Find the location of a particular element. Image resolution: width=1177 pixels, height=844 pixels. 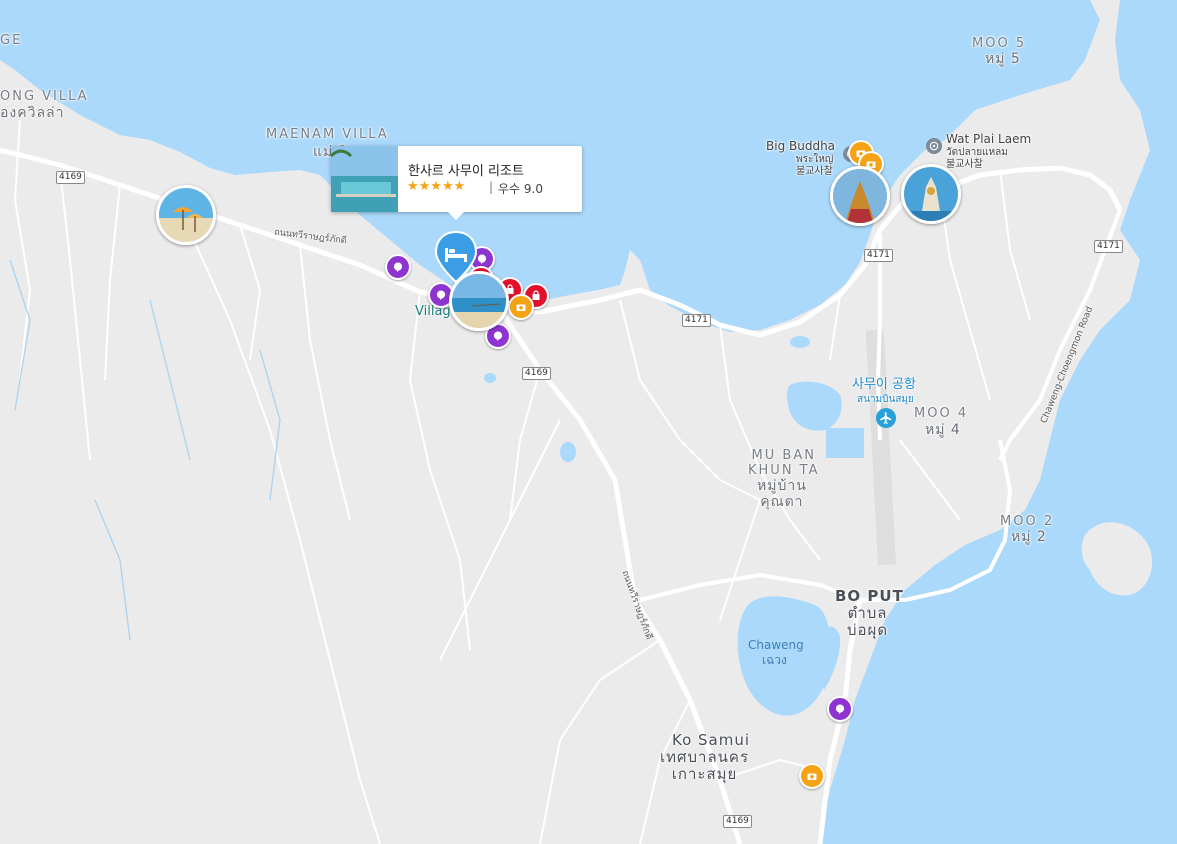

label-big-buddha: Big Buddha is located at coordinates (800, 146).